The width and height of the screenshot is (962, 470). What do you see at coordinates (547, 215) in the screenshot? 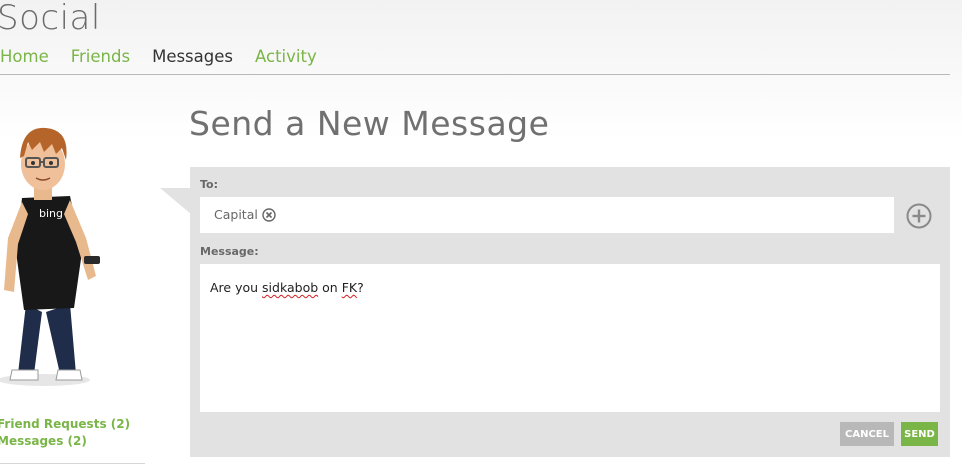
I see `recipient-field: Capital` at bounding box center [547, 215].